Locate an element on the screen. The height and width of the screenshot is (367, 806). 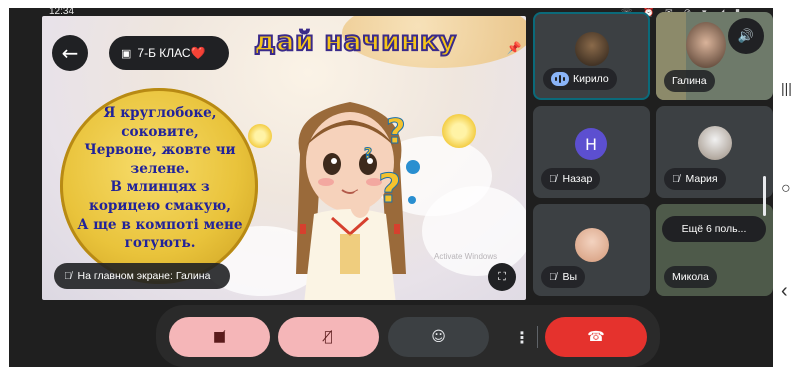
participant-name-chip: 🎙̸ Назар is located at coordinates (571, 179).